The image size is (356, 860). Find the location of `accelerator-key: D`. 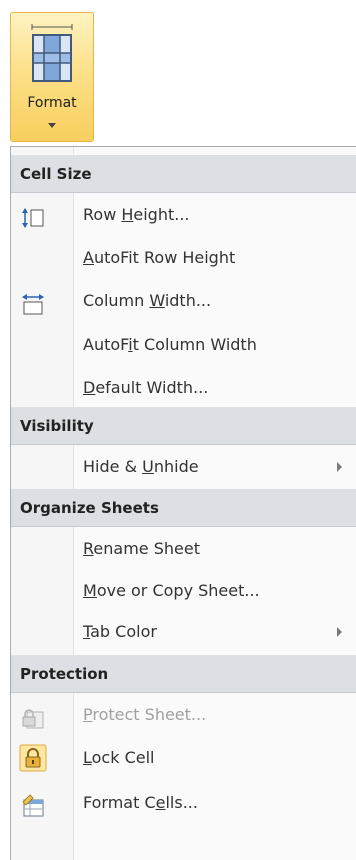

accelerator-key: D is located at coordinates (89, 387).